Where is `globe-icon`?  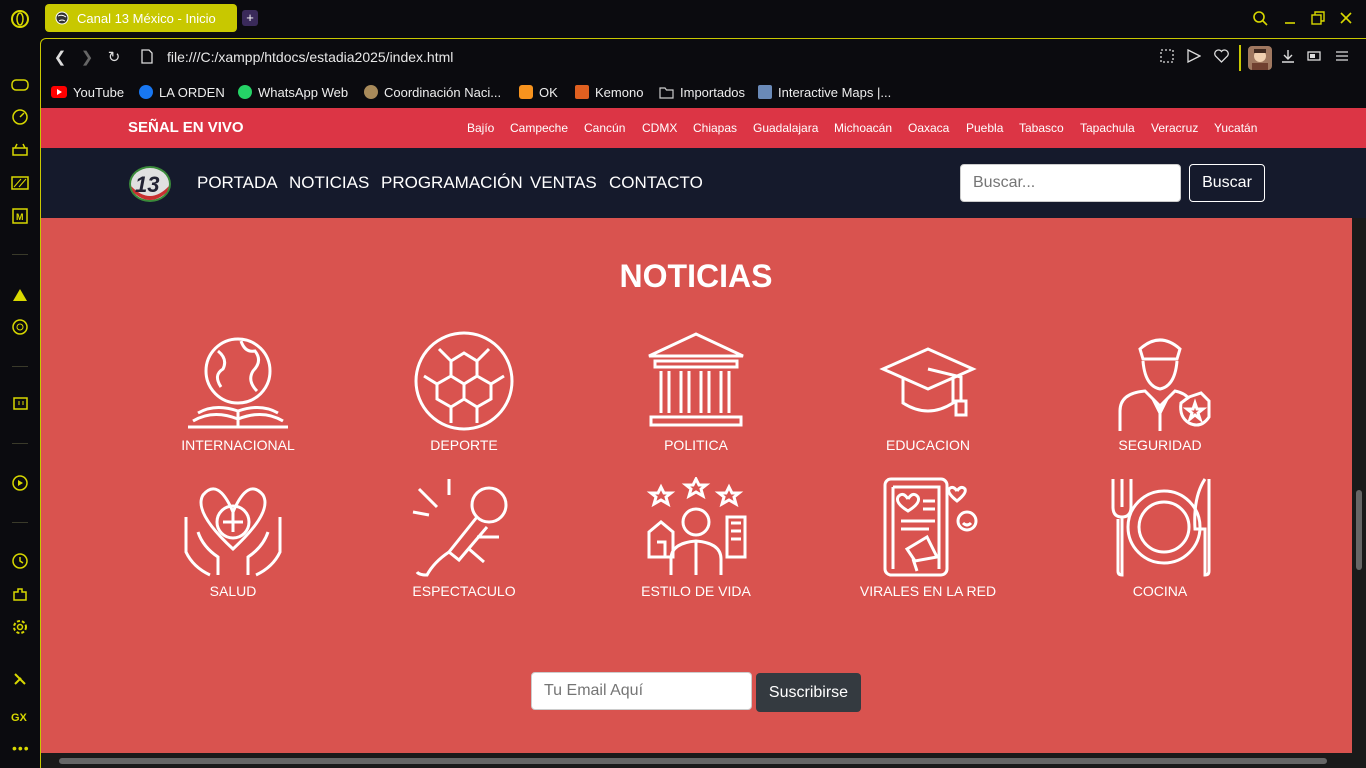
globe-icon is located at coordinates (62, 18).